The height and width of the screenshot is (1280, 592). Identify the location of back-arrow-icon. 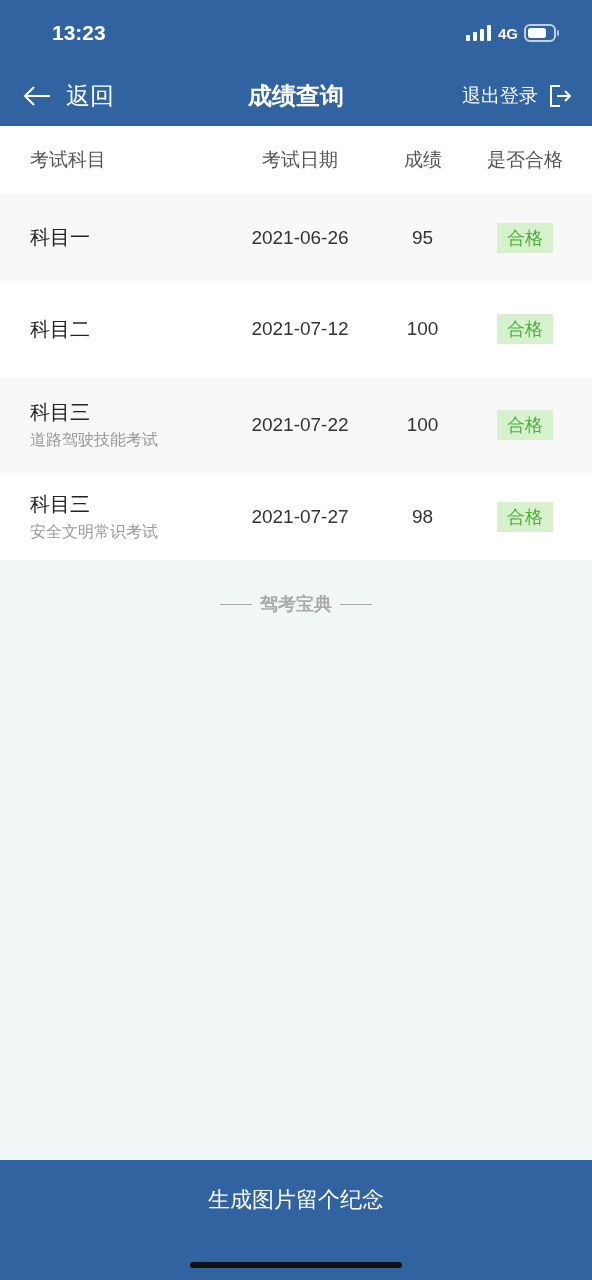
(37, 96).